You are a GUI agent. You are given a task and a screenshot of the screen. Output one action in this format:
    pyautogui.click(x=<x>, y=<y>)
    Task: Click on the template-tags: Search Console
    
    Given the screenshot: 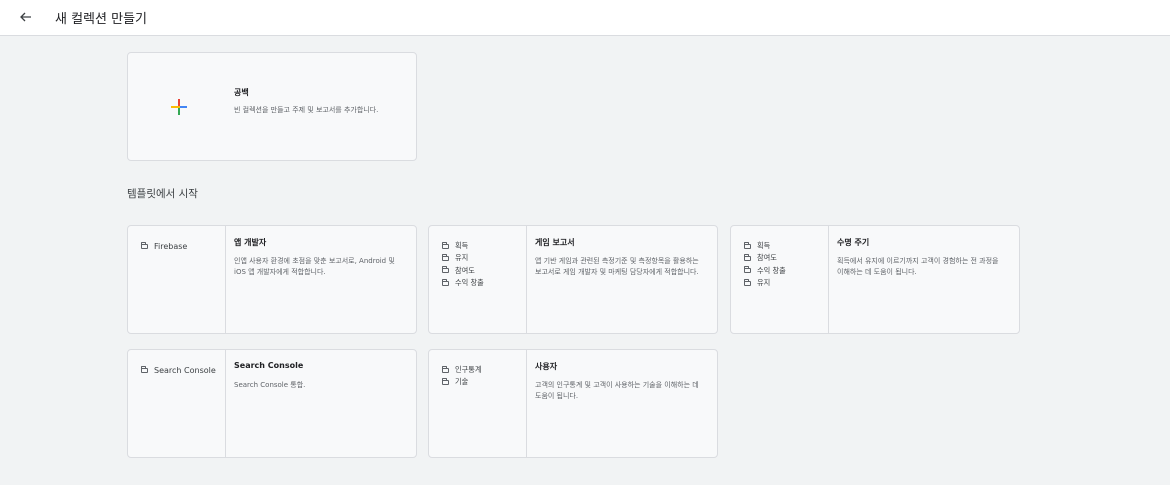 What is the action you would take?
    pyautogui.click(x=178, y=370)
    